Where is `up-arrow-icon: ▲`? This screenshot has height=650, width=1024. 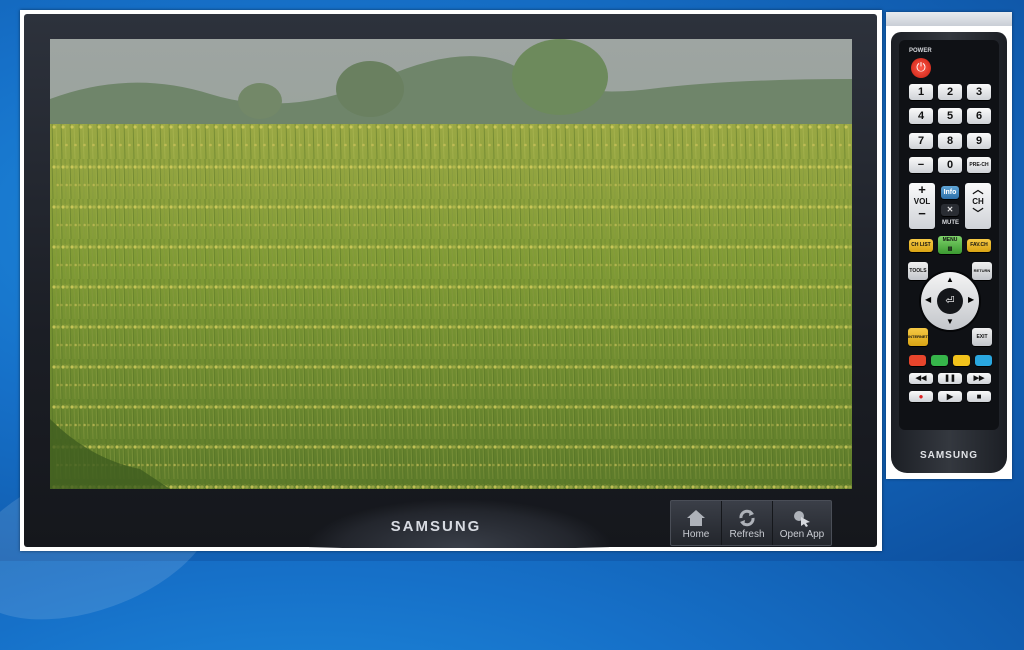 up-arrow-icon: ▲ is located at coordinates (950, 279).